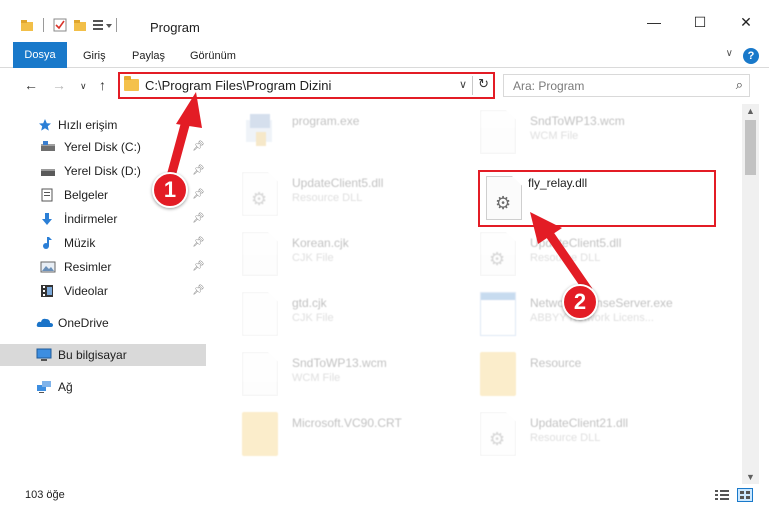 The width and height of the screenshot is (769, 517). What do you see at coordinates (549, 86) in the screenshot?
I see `search-placeholder: Ara: Program` at bounding box center [549, 86].